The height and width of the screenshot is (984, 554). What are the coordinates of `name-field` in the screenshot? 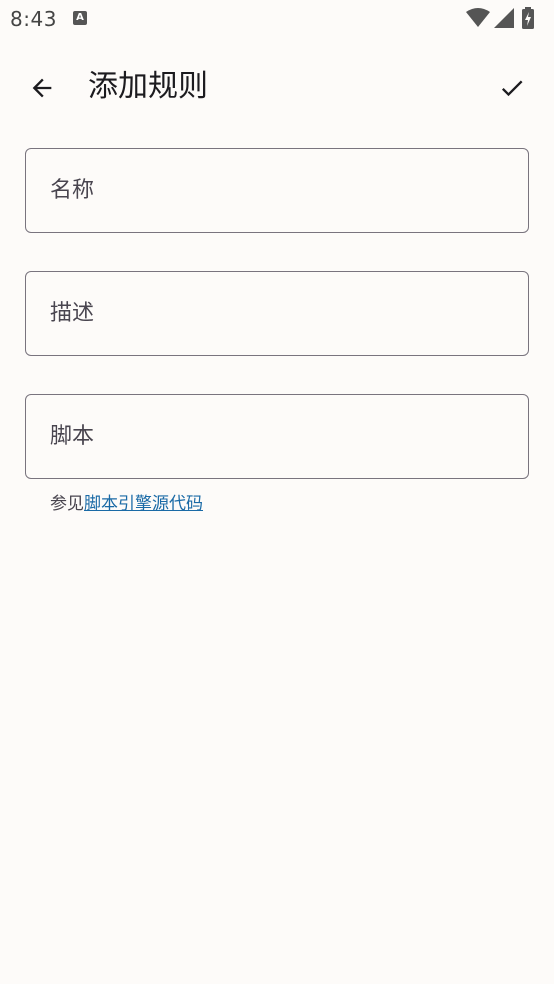 It's located at (277, 190).